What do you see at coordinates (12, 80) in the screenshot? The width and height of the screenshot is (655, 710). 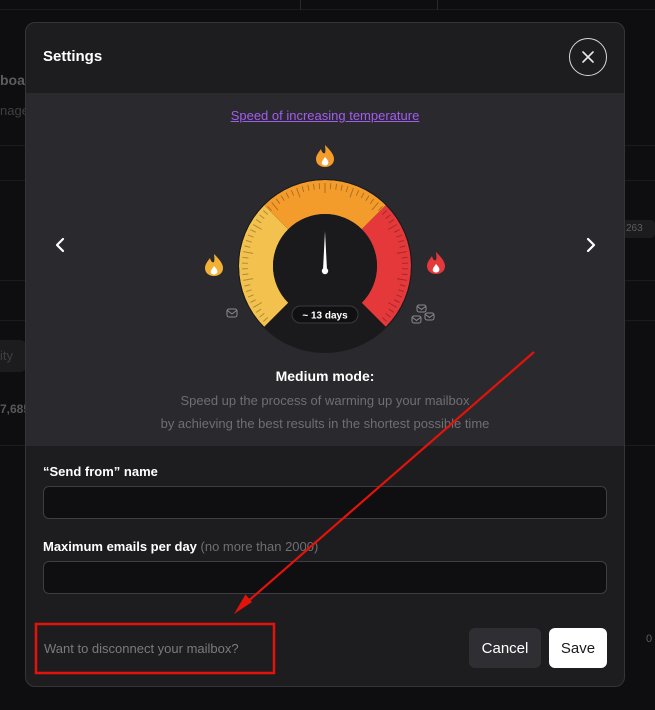 I see `bg-page-title: boa` at bounding box center [12, 80].